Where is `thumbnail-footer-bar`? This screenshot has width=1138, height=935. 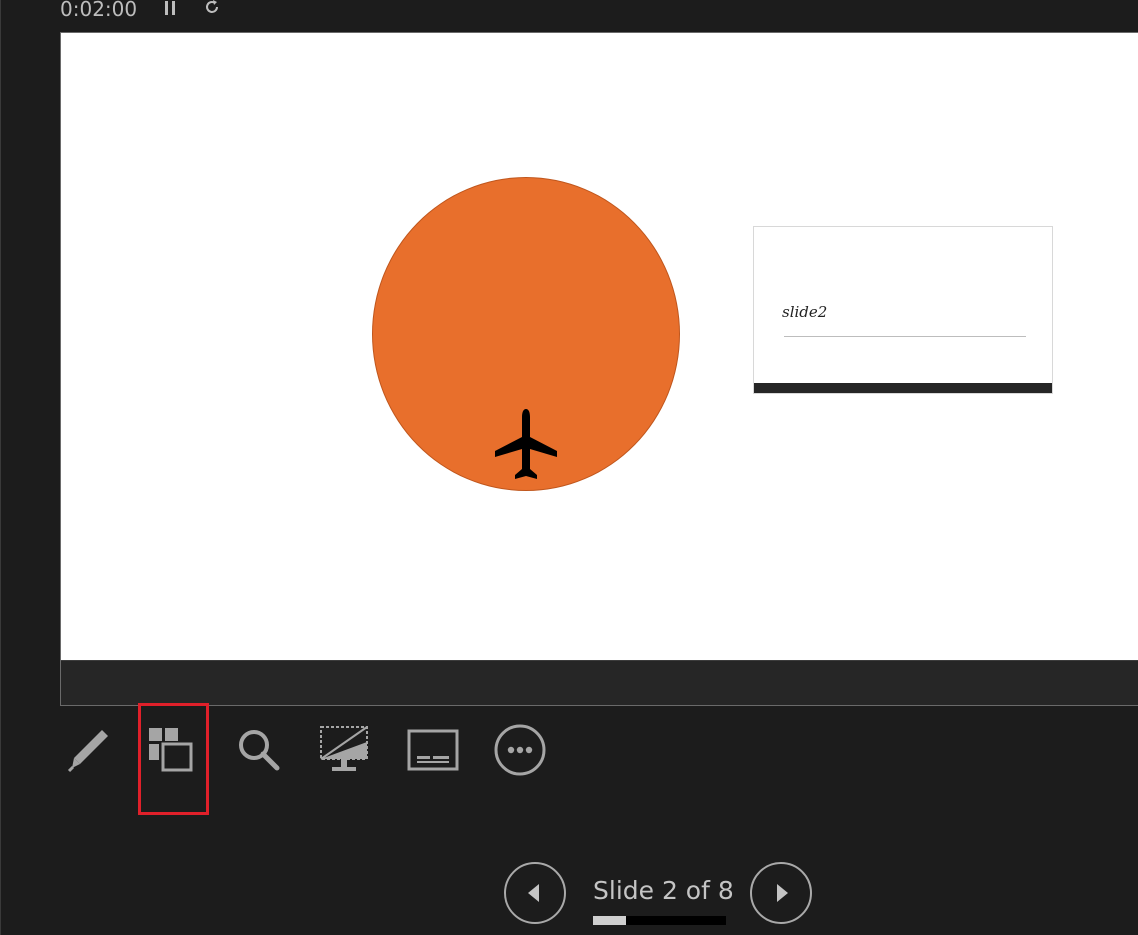 thumbnail-footer-bar is located at coordinates (903, 388).